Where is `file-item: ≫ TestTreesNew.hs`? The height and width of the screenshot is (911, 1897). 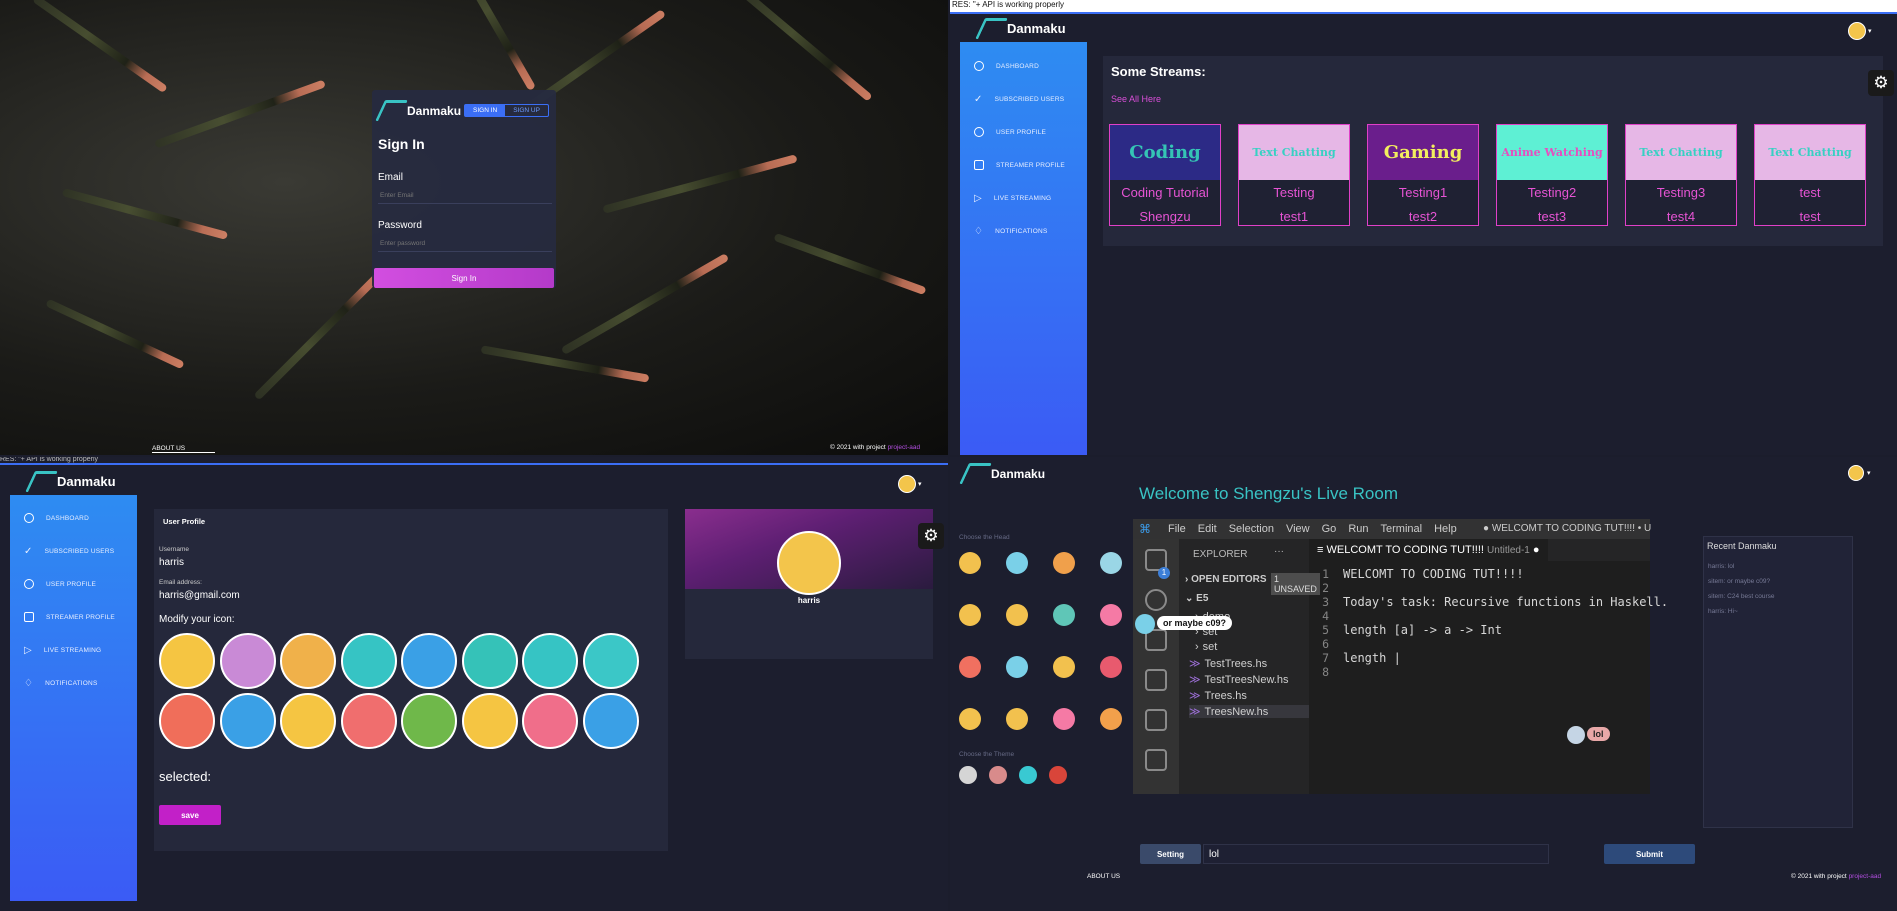
file-item: ≫ TestTreesNew.hs is located at coordinates (1238, 679).